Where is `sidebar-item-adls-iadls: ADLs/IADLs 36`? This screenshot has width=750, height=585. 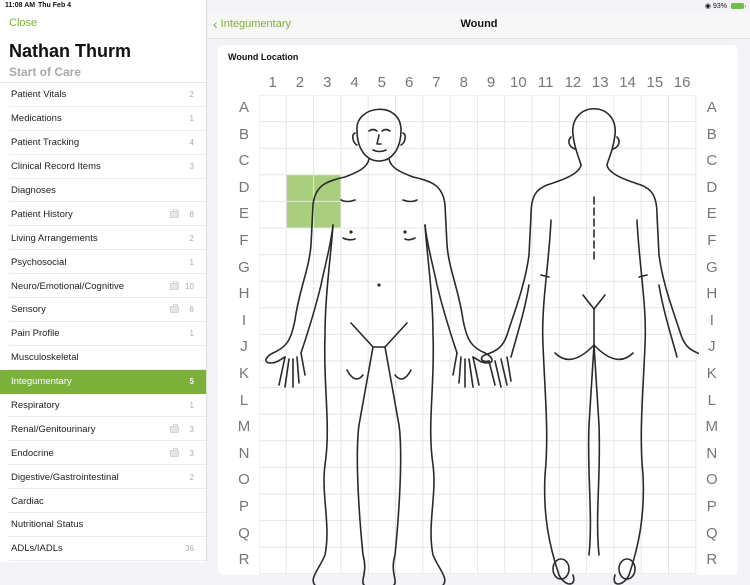 sidebar-item-adls-iadls: ADLs/IADLs 36 is located at coordinates (103, 549).